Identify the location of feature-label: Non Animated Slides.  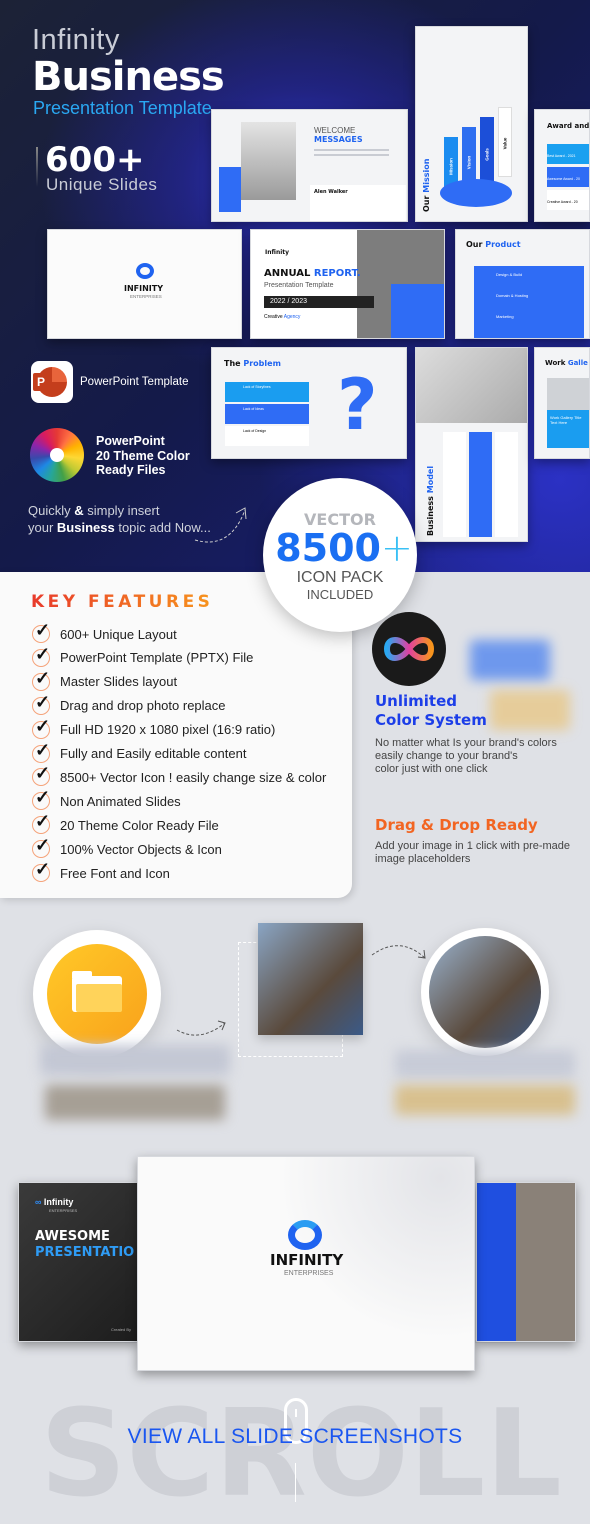
(120, 801).